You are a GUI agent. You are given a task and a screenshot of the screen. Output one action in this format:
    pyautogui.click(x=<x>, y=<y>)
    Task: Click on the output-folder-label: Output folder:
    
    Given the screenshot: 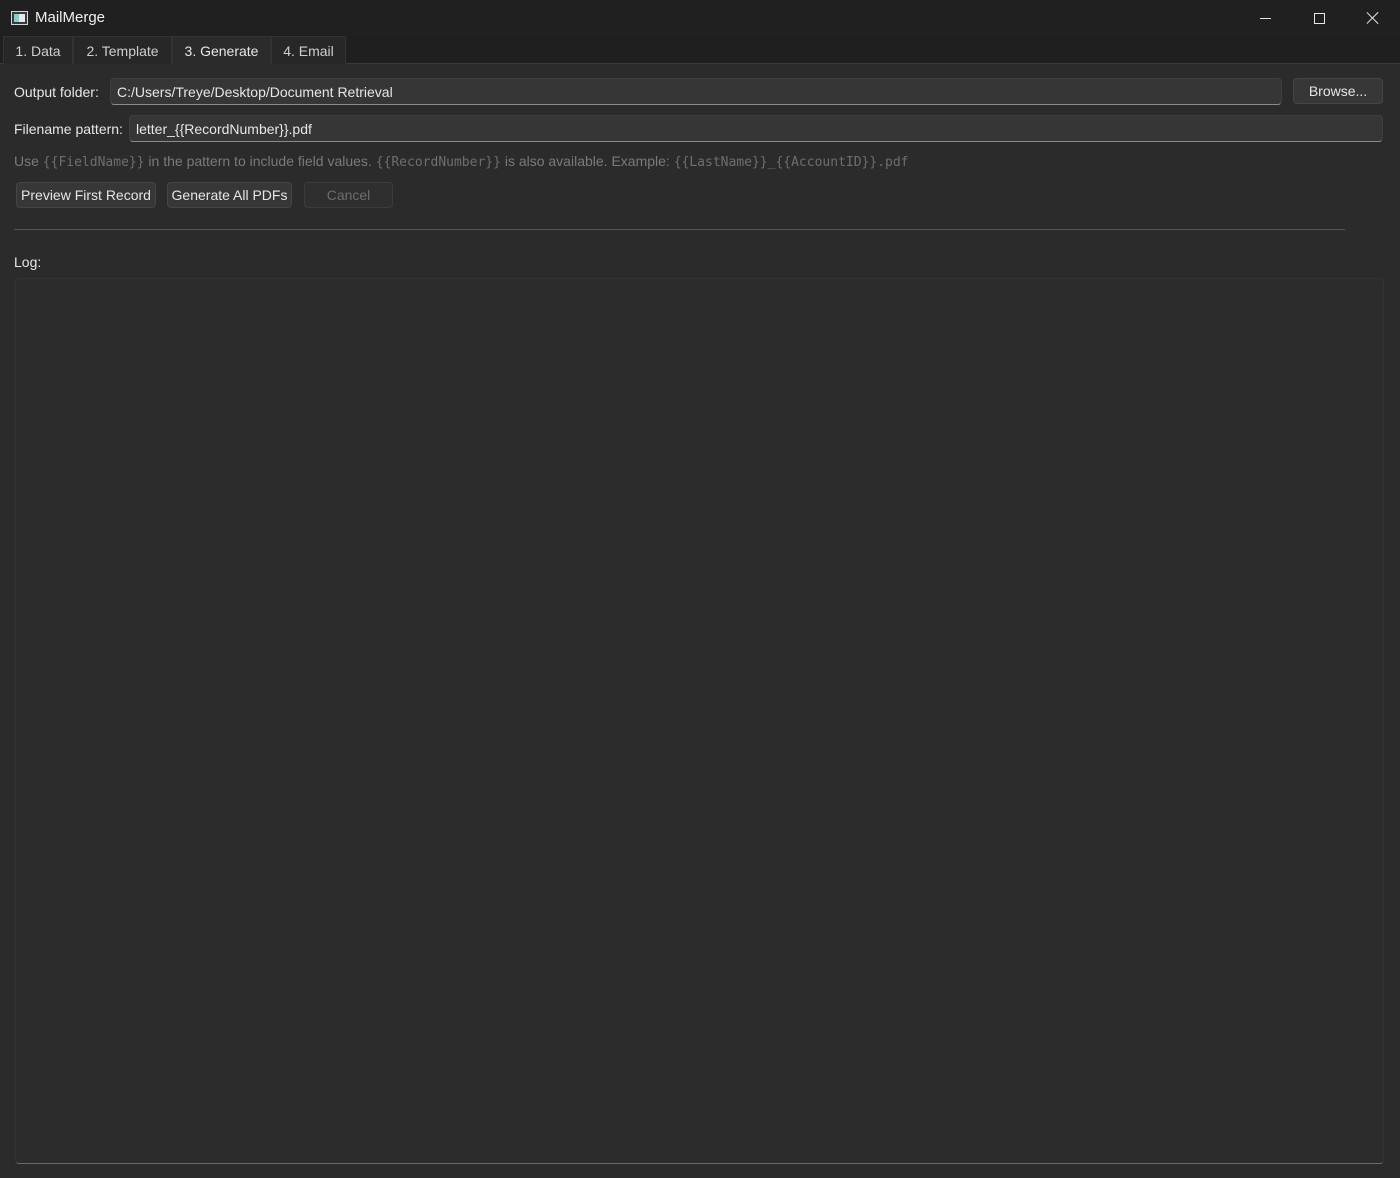 What is the action you would take?
    pyautogui.click(x=56, y=92)
    